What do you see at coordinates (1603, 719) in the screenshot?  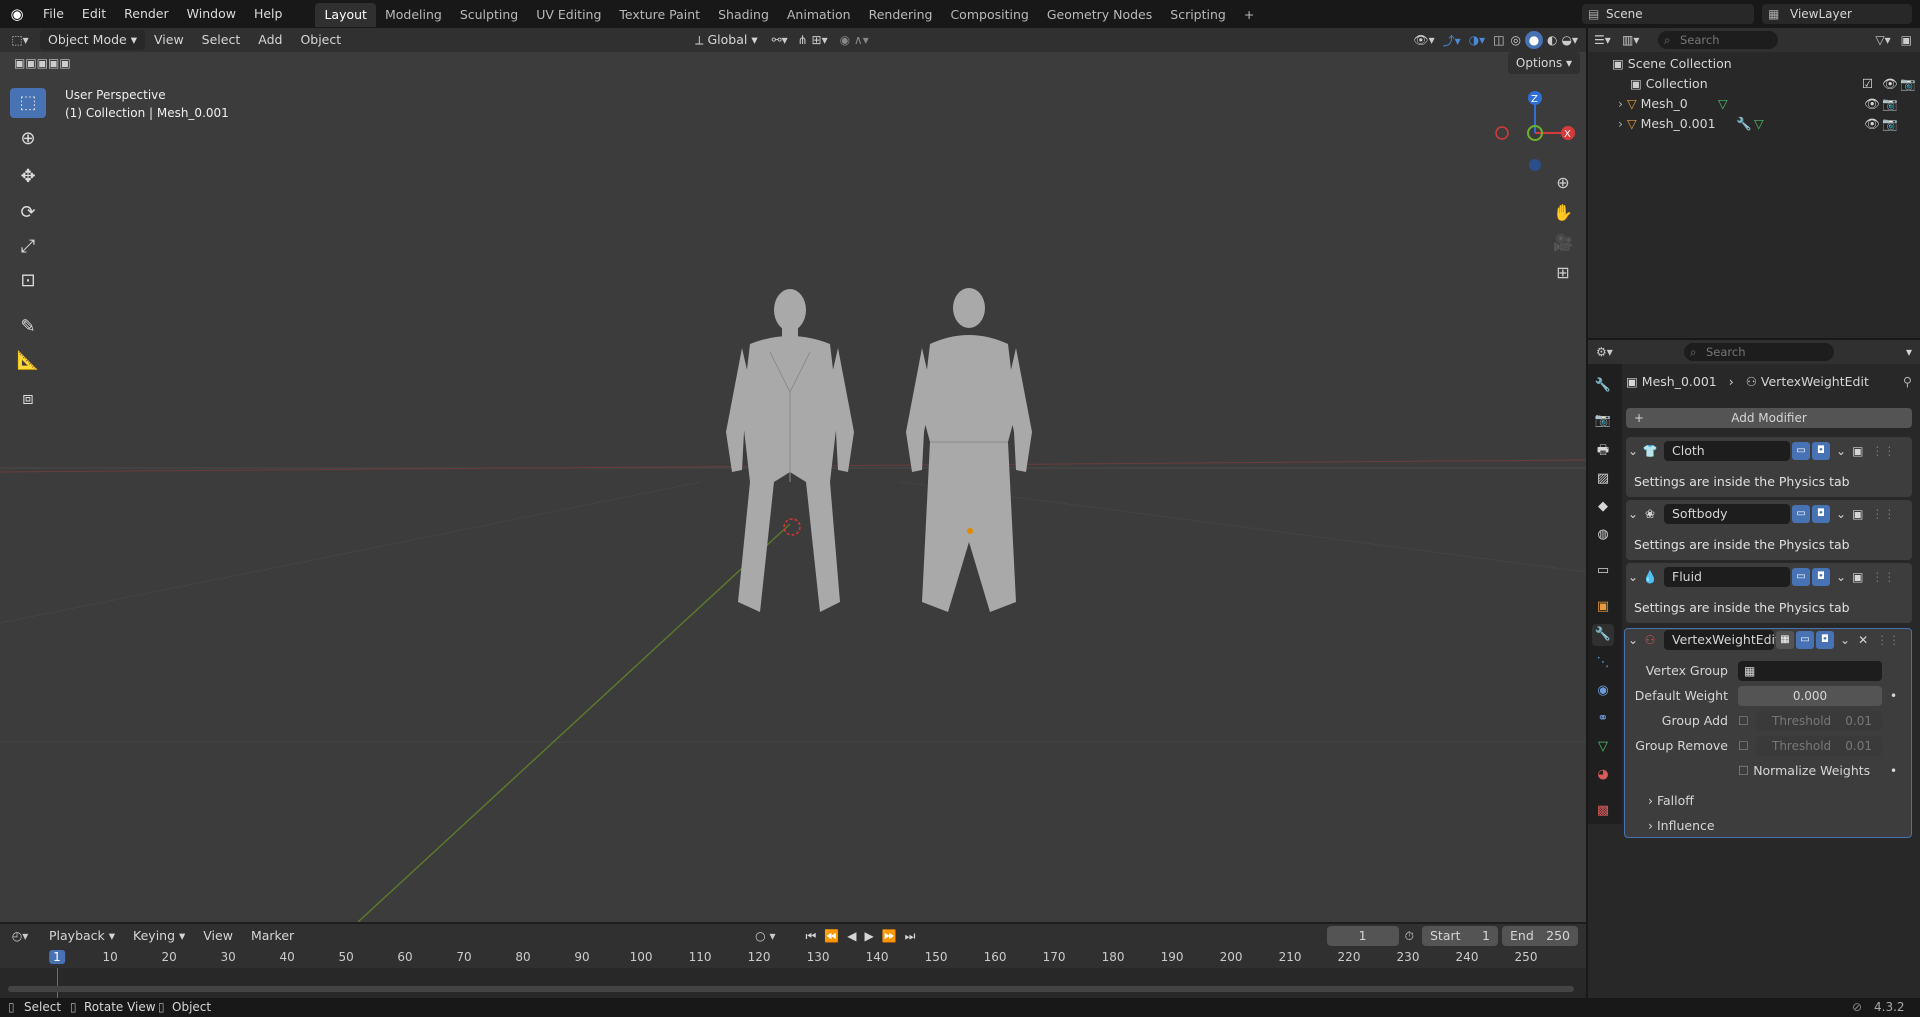 I see `constraints-tab-icon: ⚭` at bounding box center [1603, 719].